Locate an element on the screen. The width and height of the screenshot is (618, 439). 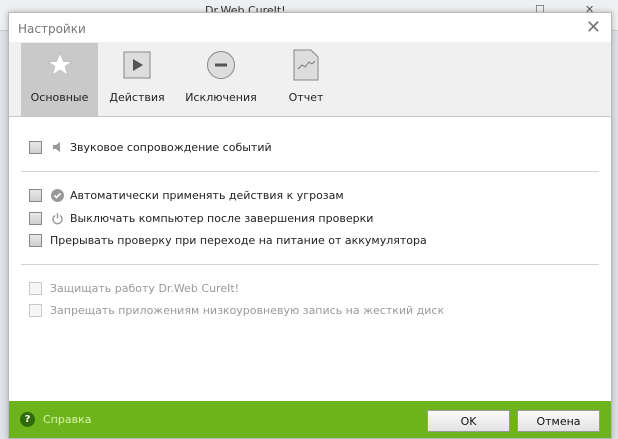
help-link: ? Справка is located at coordinates (55, 419).